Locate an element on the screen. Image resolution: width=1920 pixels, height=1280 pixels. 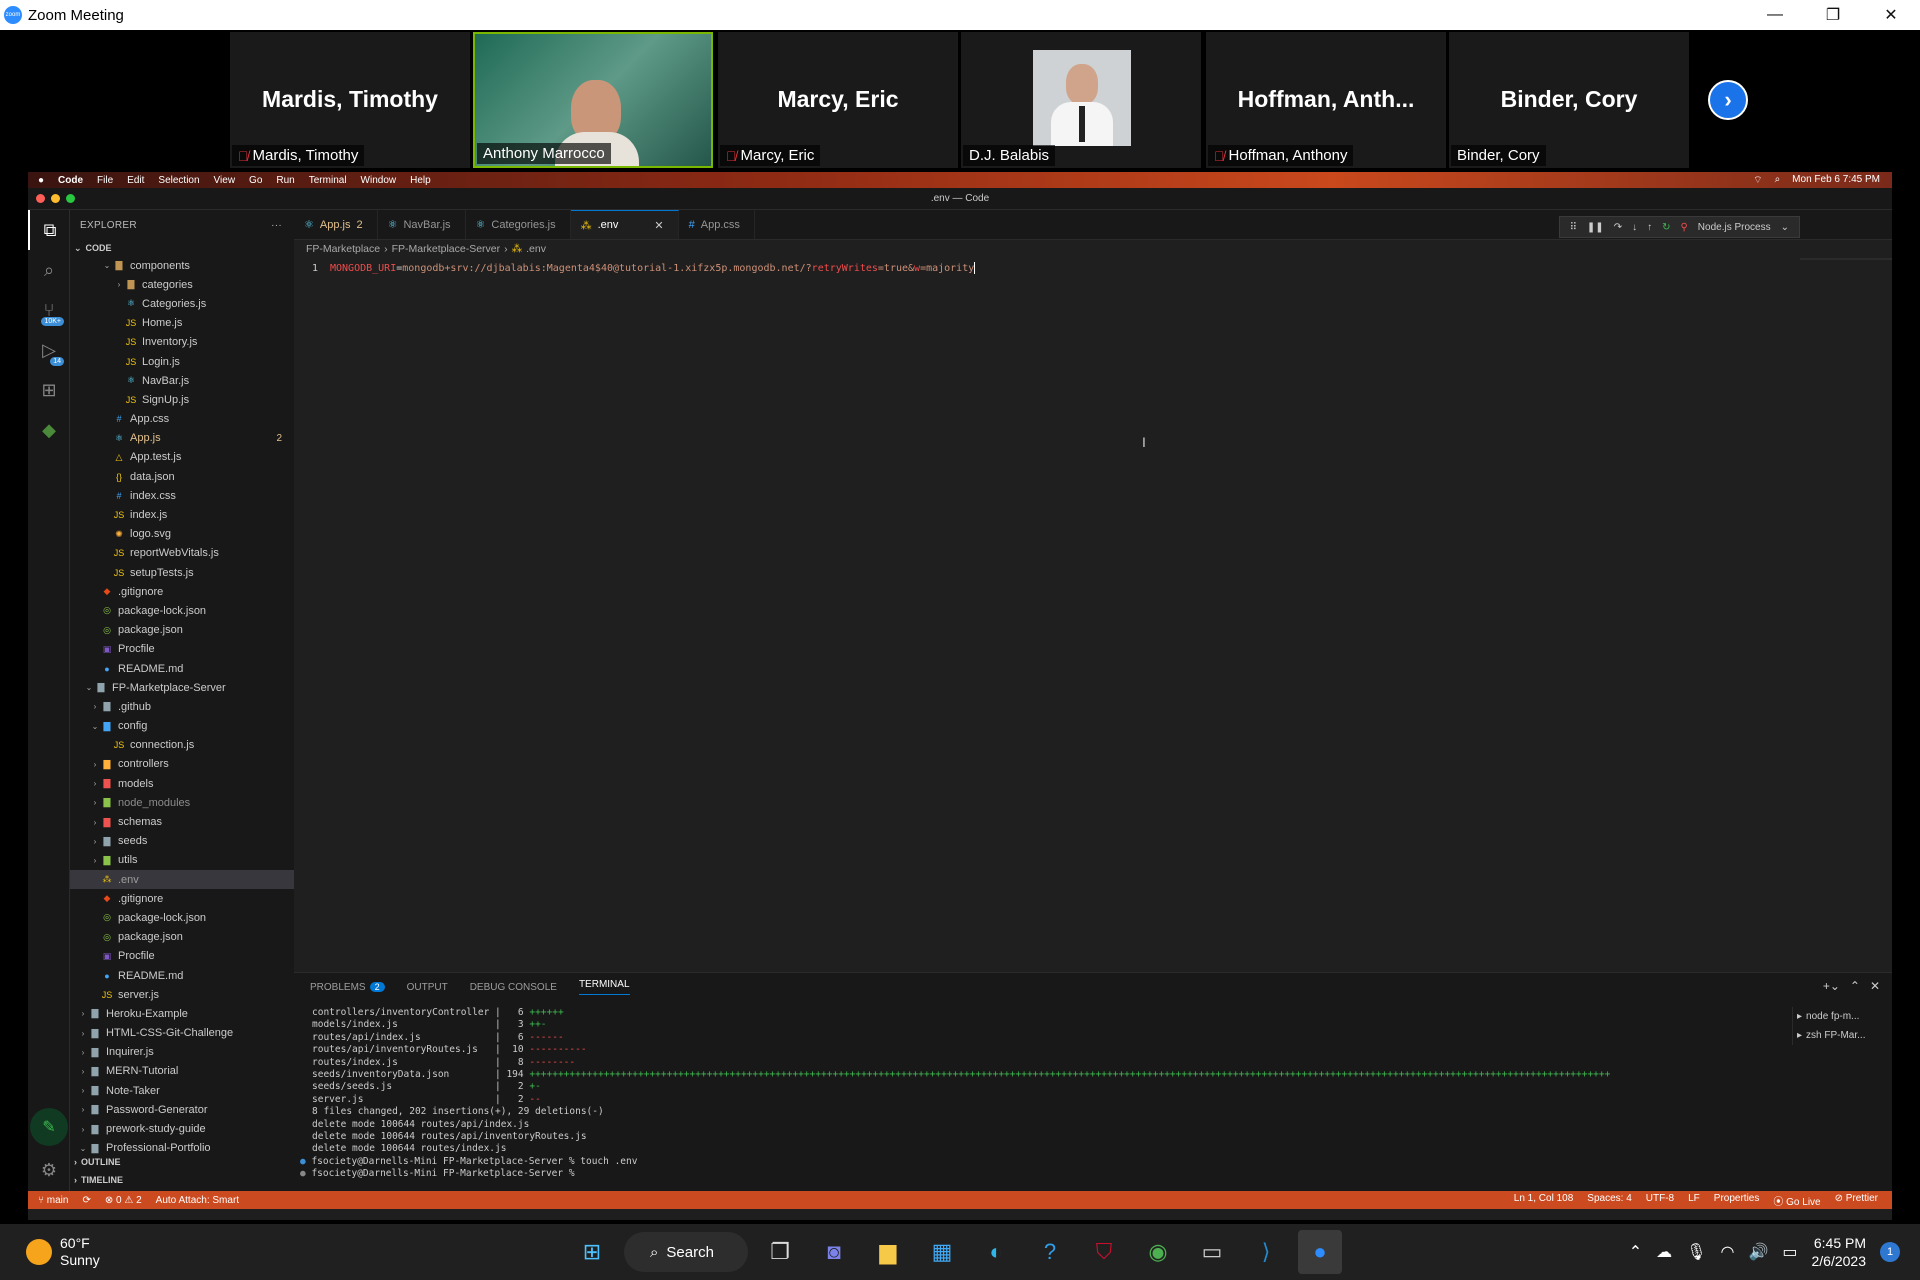
pause-icon: ❚❚ is located at coordinates (1595, 227).